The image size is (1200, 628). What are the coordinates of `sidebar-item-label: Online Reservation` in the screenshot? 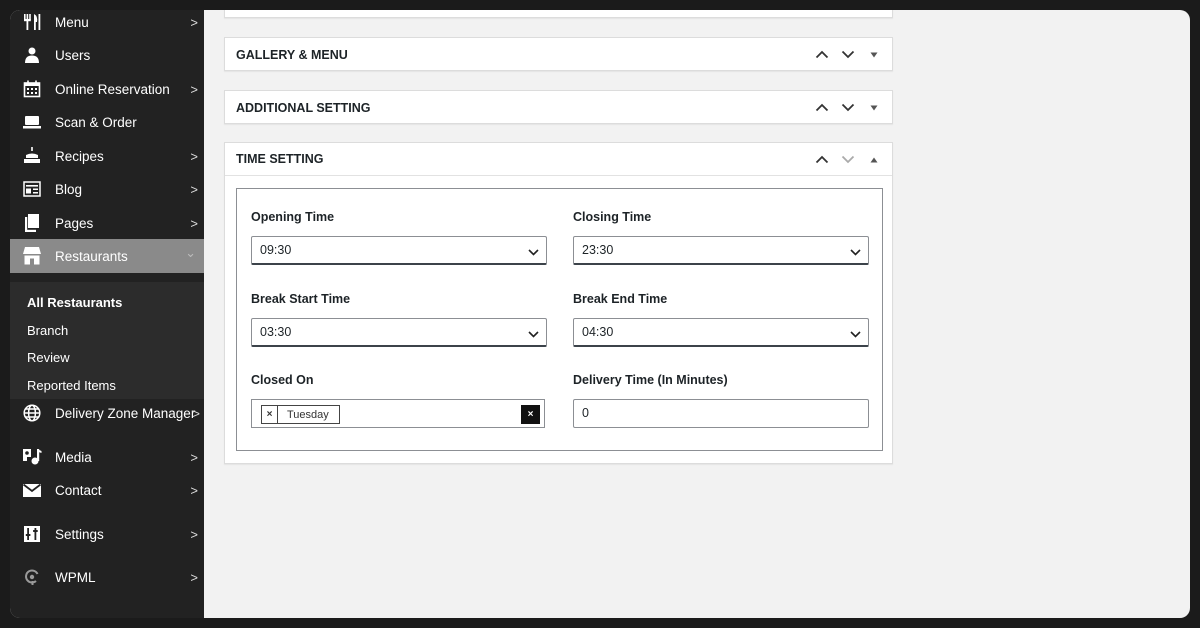 It's located at (112, 89).